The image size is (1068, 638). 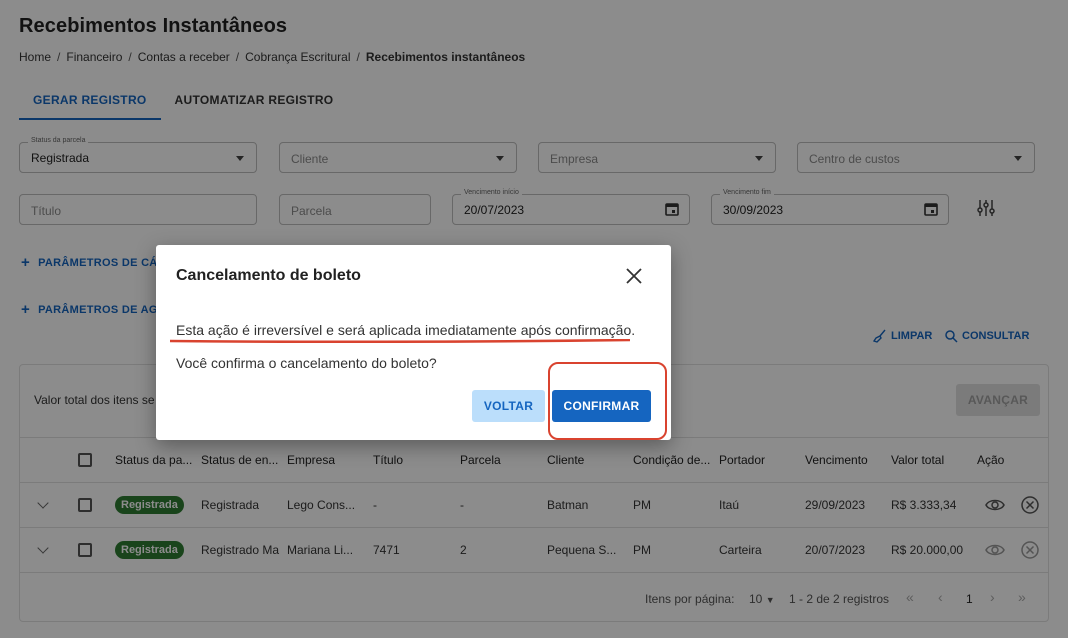 What do you see at coordinates (634, 276) in the screenshot?
I see `close-icon` at bounding box center [634, 276].